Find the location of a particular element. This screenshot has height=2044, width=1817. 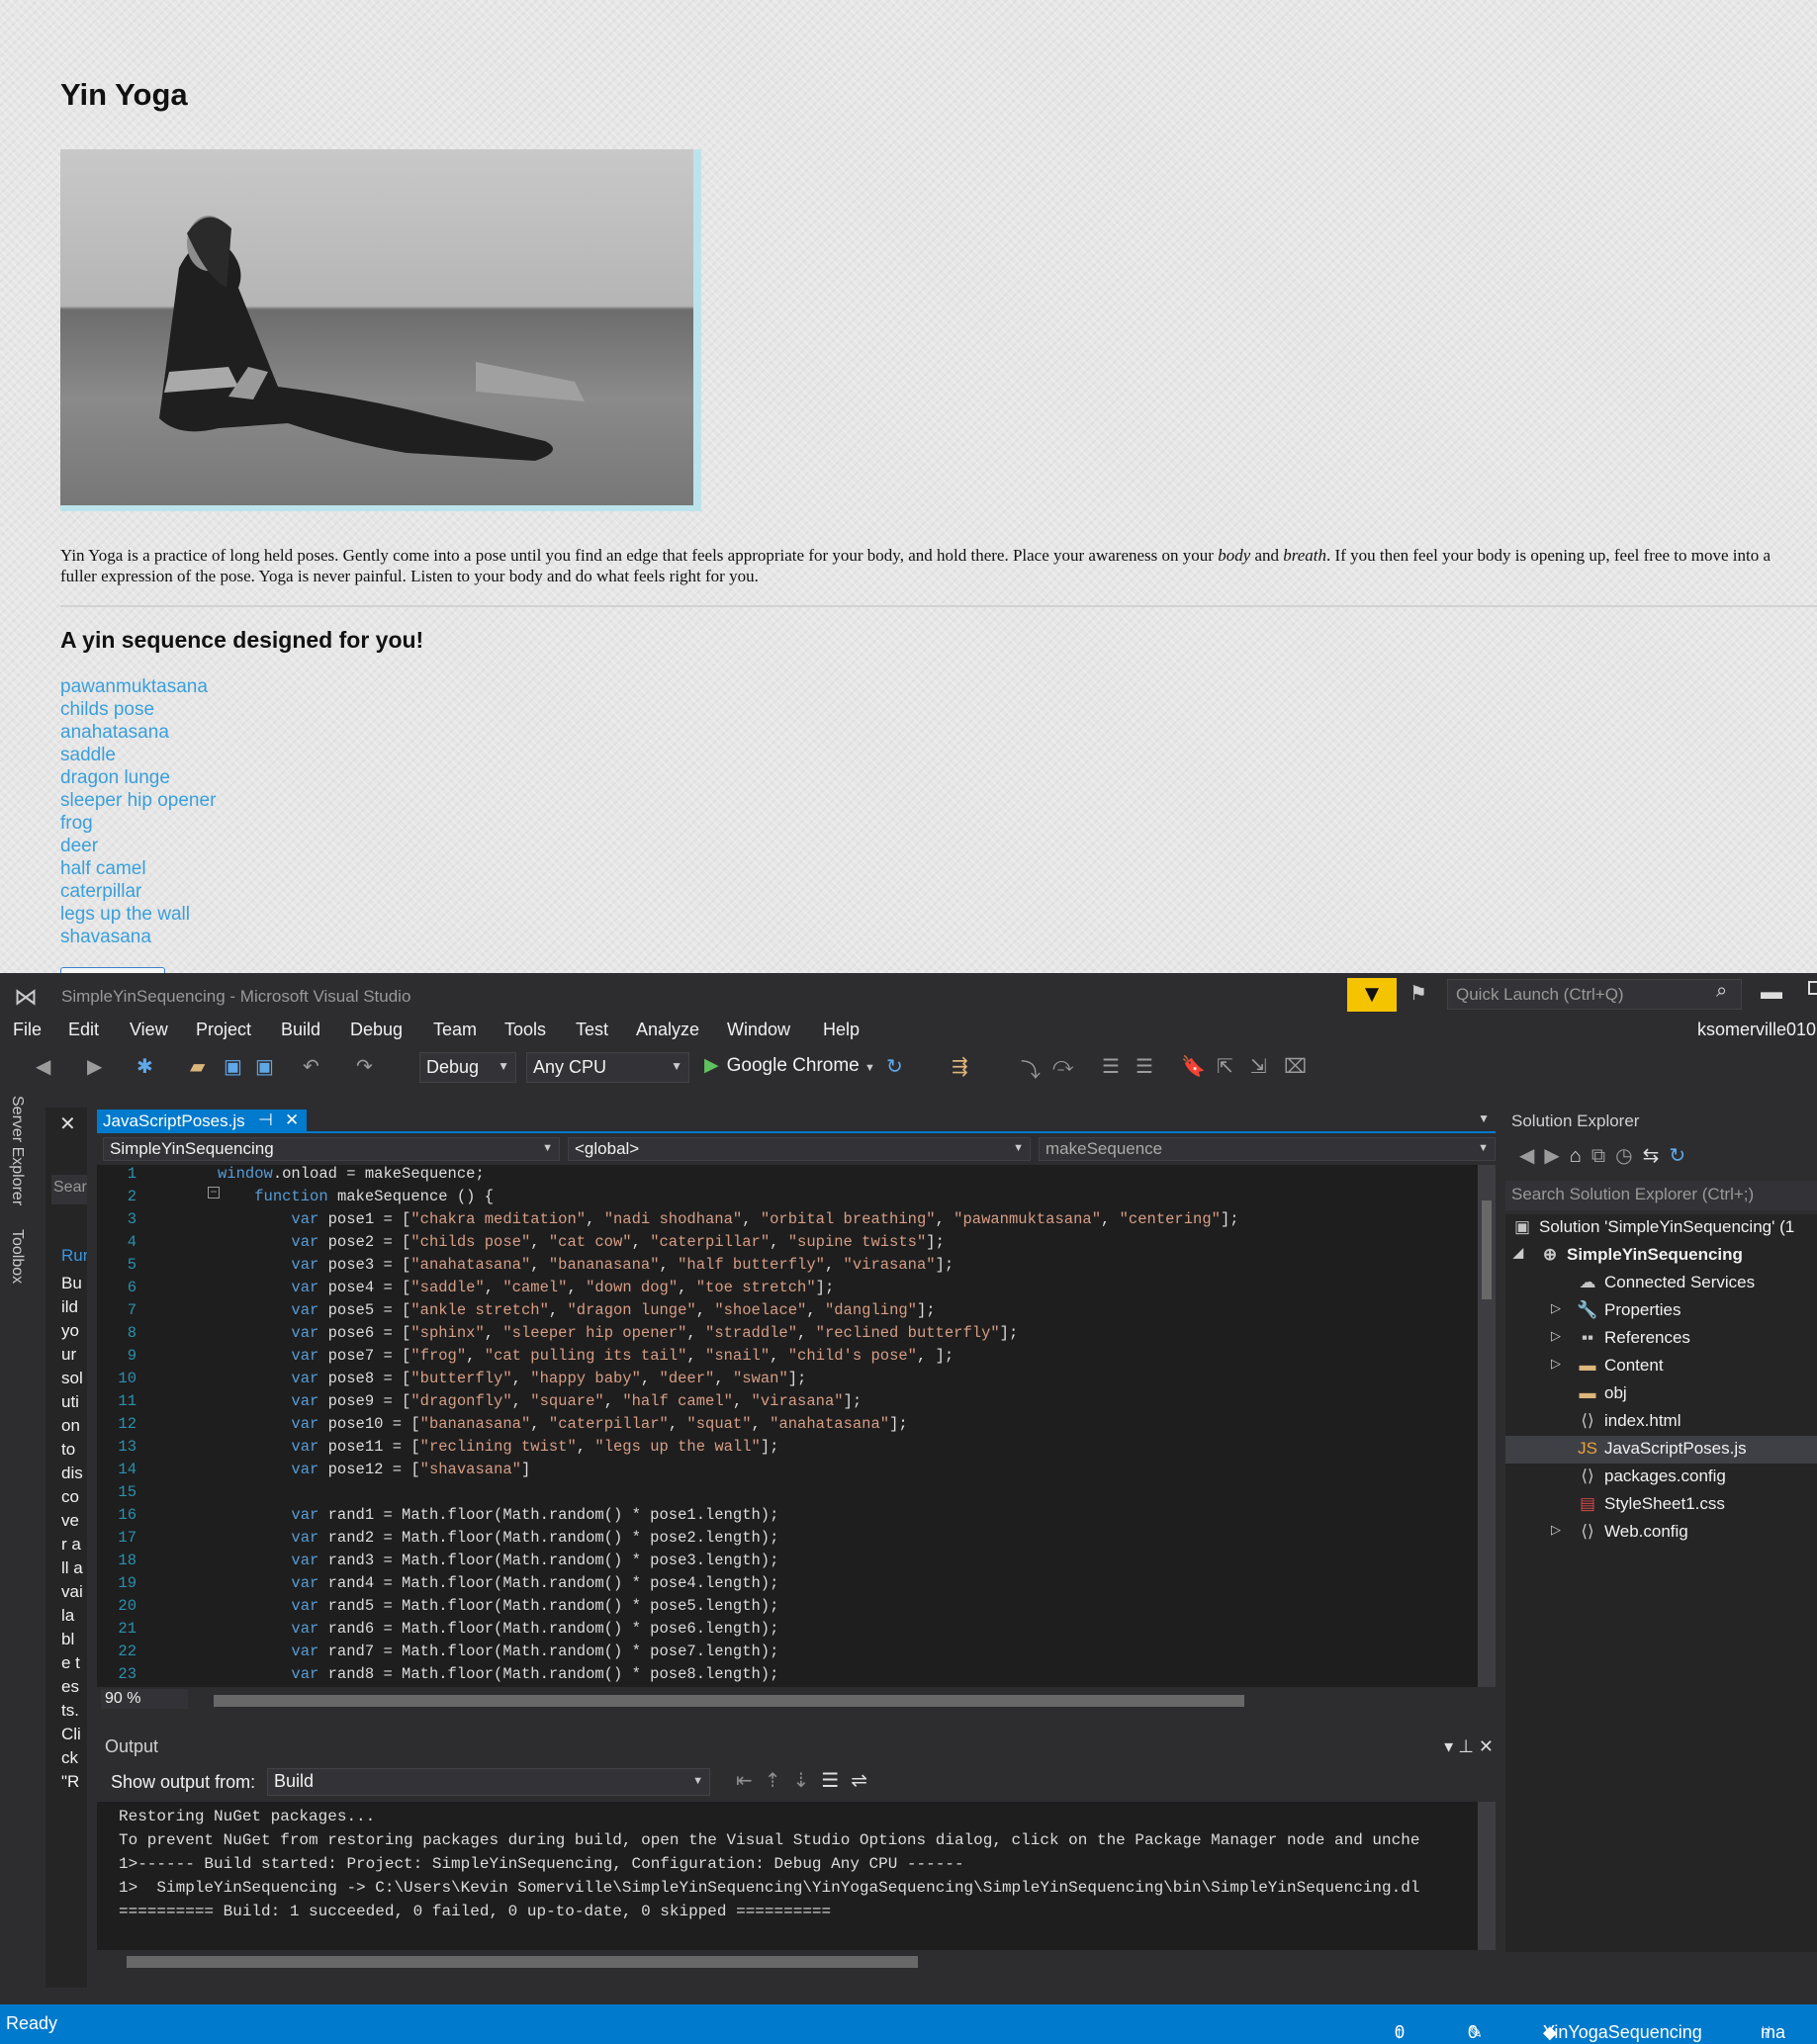

pose-link: anahatasana is located at coordinates (138, 732).